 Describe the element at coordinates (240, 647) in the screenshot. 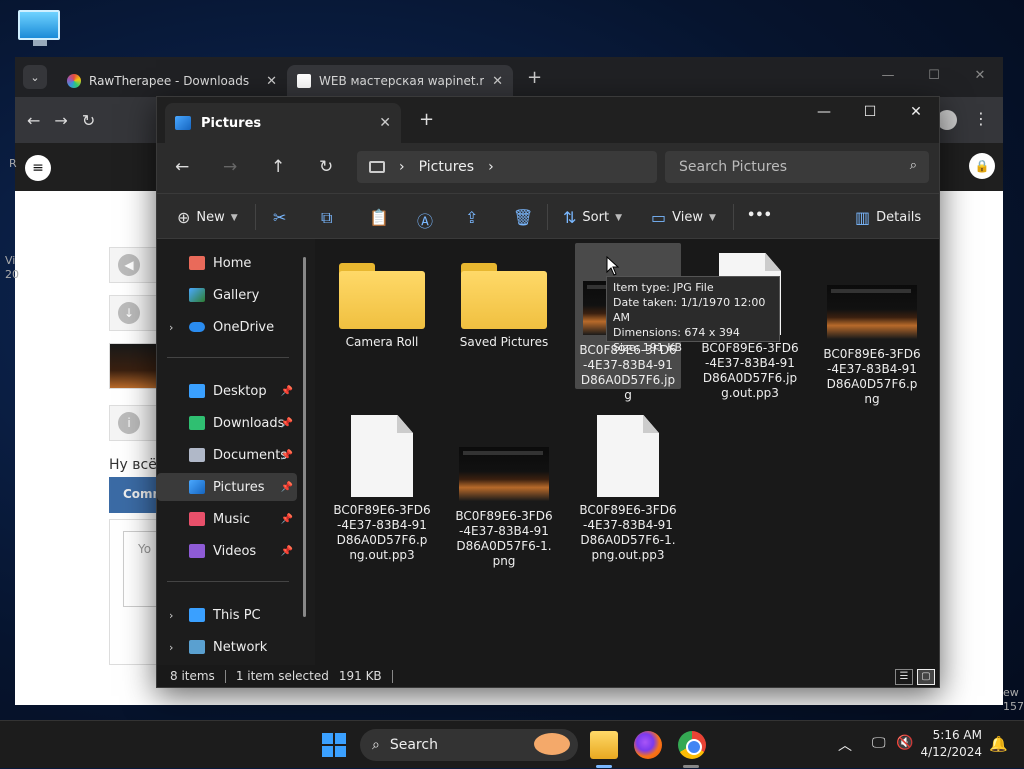

I see `nav-item-label: Network` at that location.